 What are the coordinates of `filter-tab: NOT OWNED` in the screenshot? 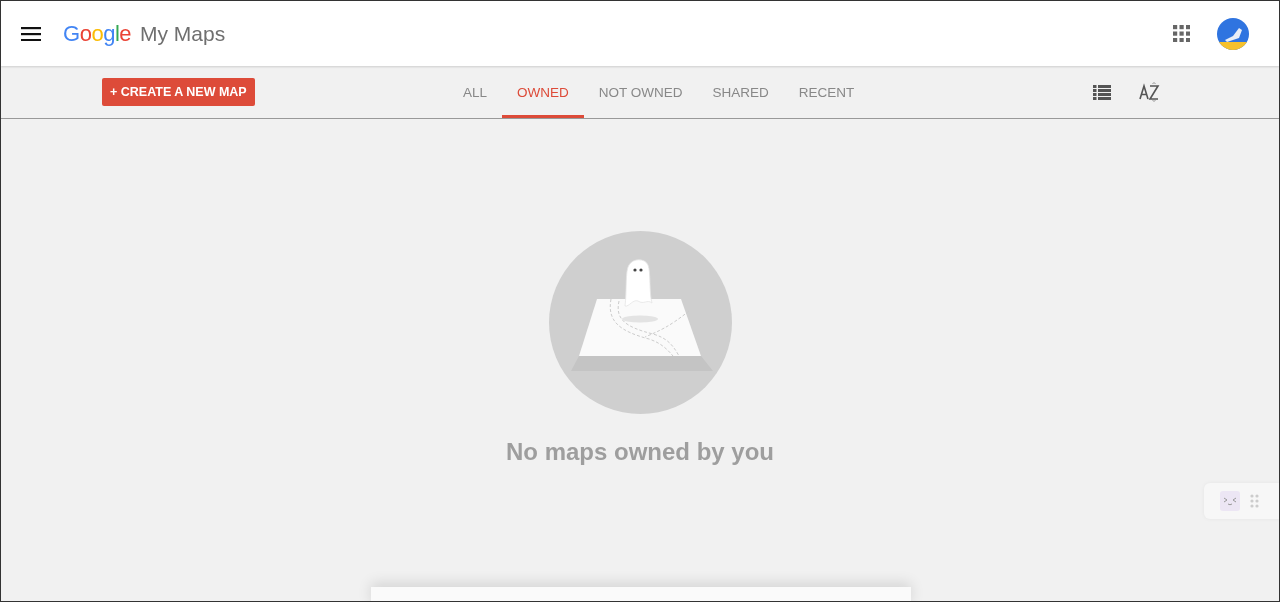 It's located at (640, 92).